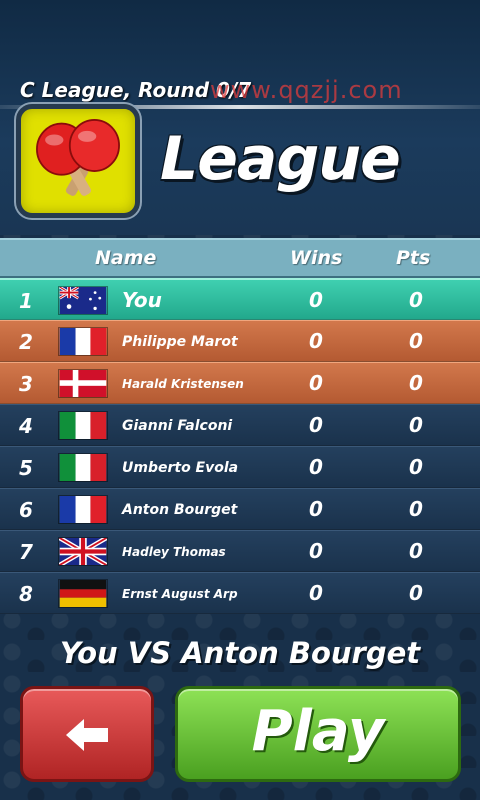 This screenshot has height=800, width=480. Describe the element at coordinates (180, 468) in the screenshot. I see `player-name: Umberto Evola` at that location.